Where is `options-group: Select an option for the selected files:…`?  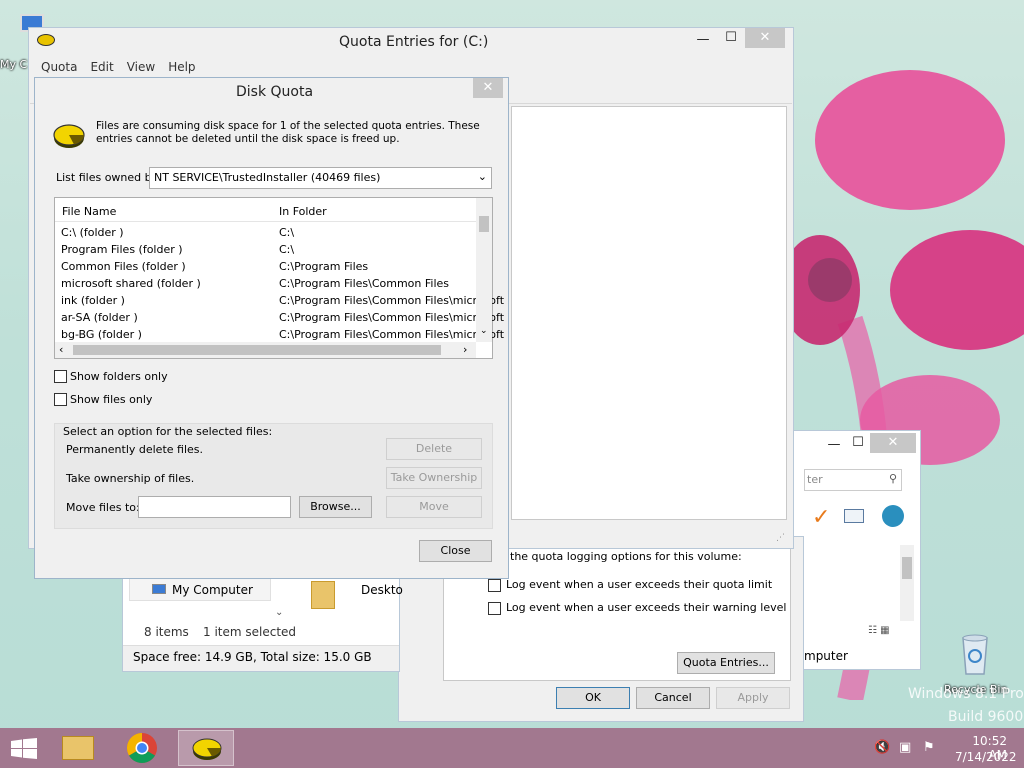
options-group: Select an option for the selected files:… is located at coordinates (273, 476).